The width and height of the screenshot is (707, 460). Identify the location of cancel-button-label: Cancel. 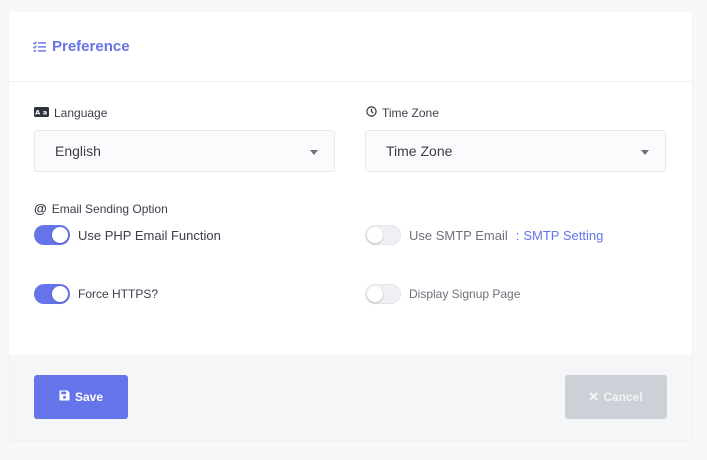
(623, 397).